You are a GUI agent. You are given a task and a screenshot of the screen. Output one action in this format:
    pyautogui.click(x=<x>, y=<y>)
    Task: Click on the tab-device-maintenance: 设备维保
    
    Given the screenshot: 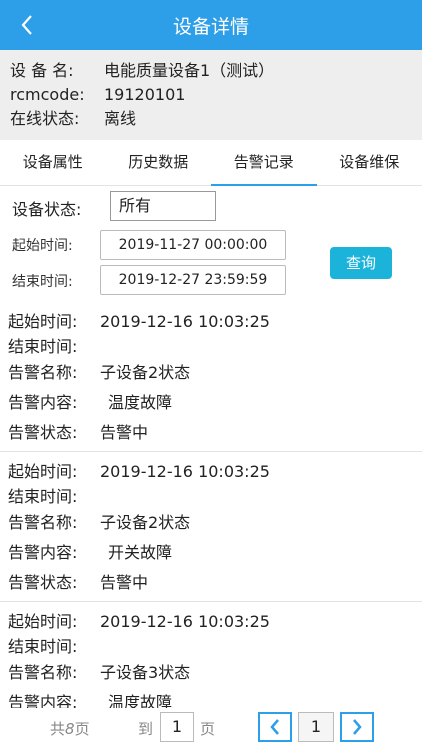 What is the action you would take?
    pyautogui.click(x=369, y=162)
    